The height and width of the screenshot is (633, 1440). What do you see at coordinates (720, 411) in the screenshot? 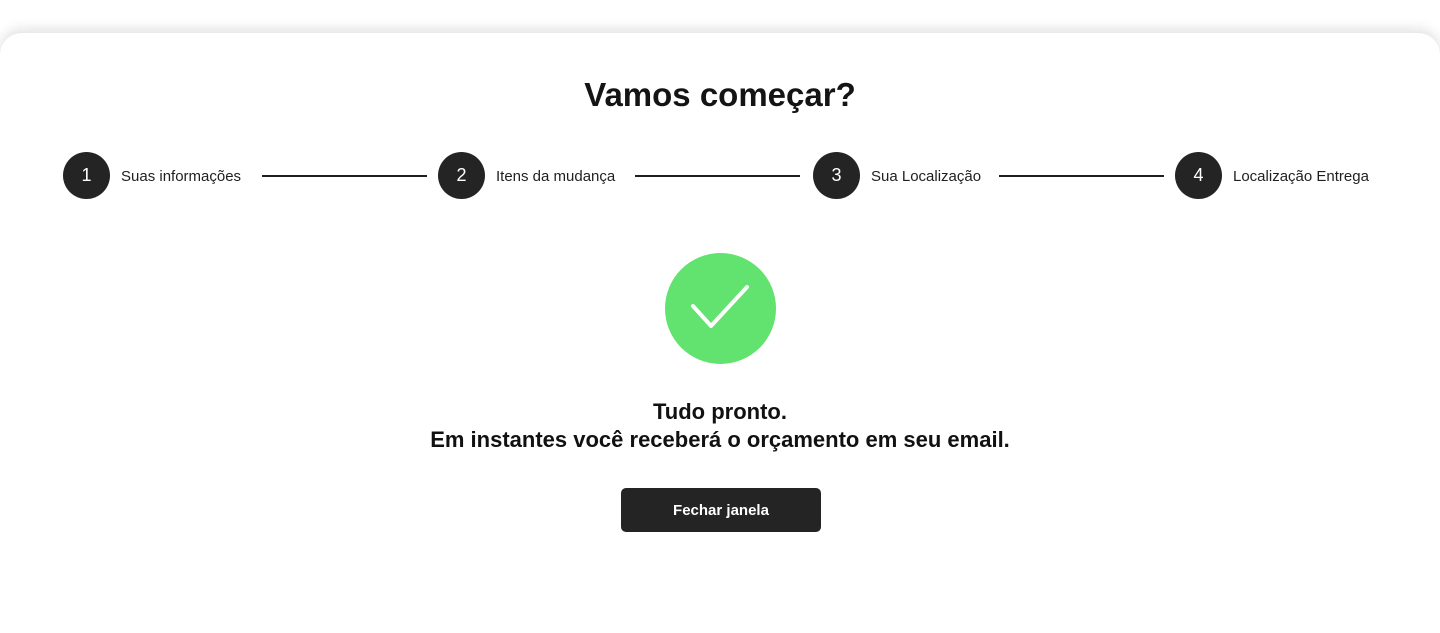
I see `success-message-line-1: Tudo pronto.` at bounding box center [720, 411].